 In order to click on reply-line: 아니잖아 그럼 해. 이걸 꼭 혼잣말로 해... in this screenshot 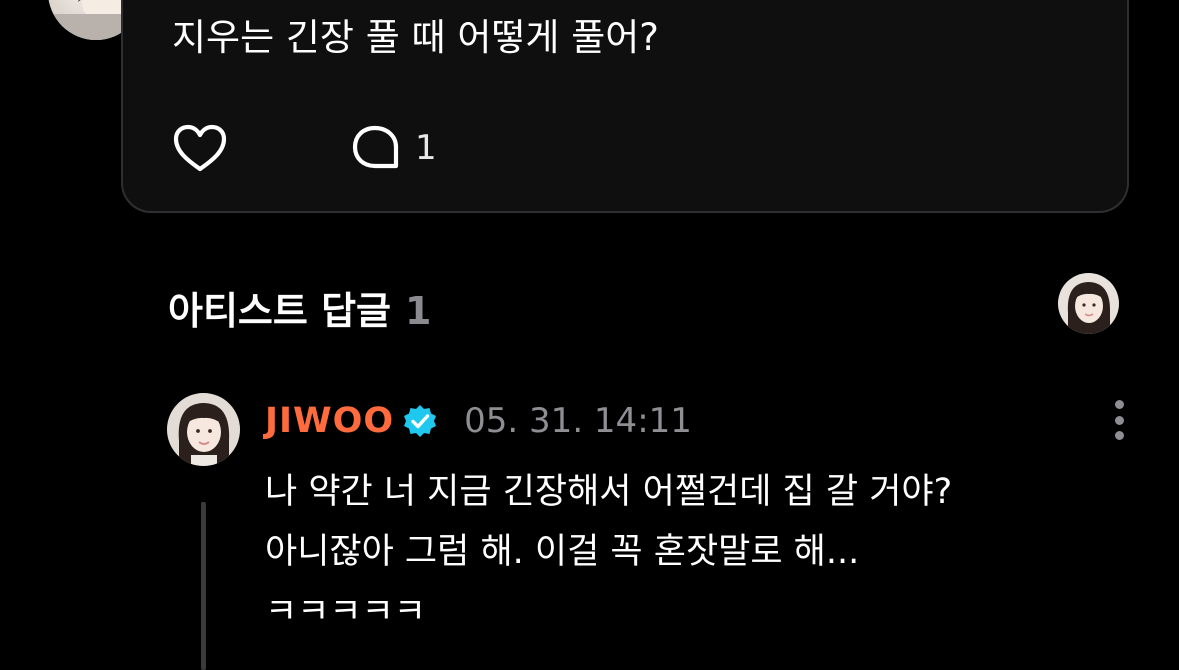, I will do `click(562, 552)`.